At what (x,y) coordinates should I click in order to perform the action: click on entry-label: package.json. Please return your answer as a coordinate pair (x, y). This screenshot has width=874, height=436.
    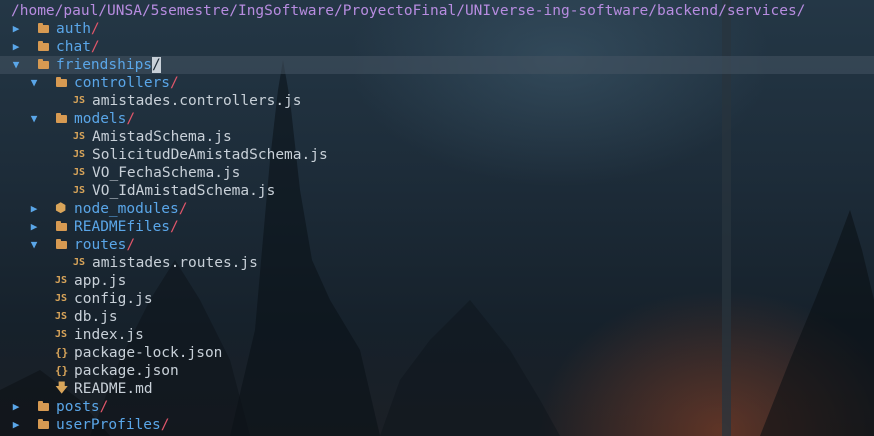
    Looking at the image, I should click on (126, 371).